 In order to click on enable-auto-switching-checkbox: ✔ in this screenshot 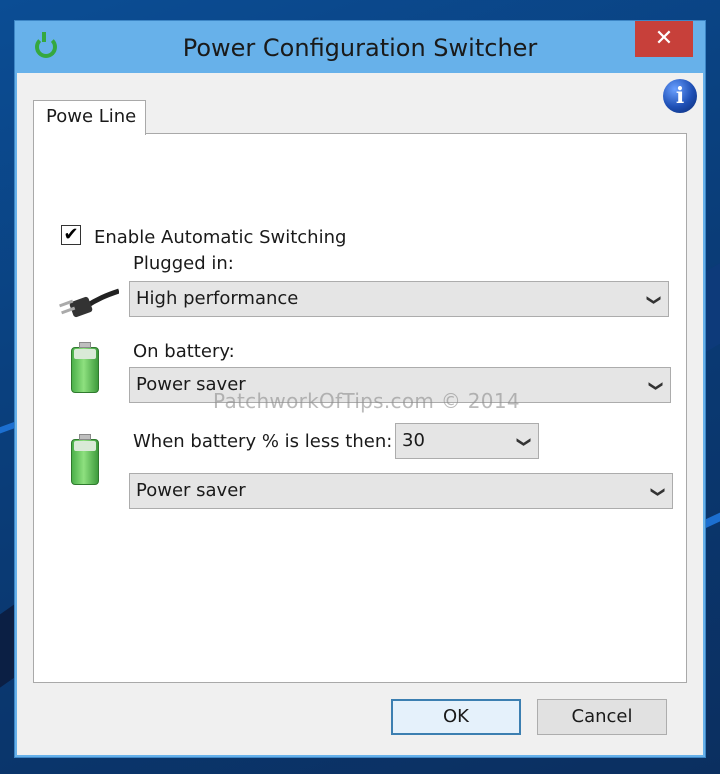, I will do `click(71, 235)`.